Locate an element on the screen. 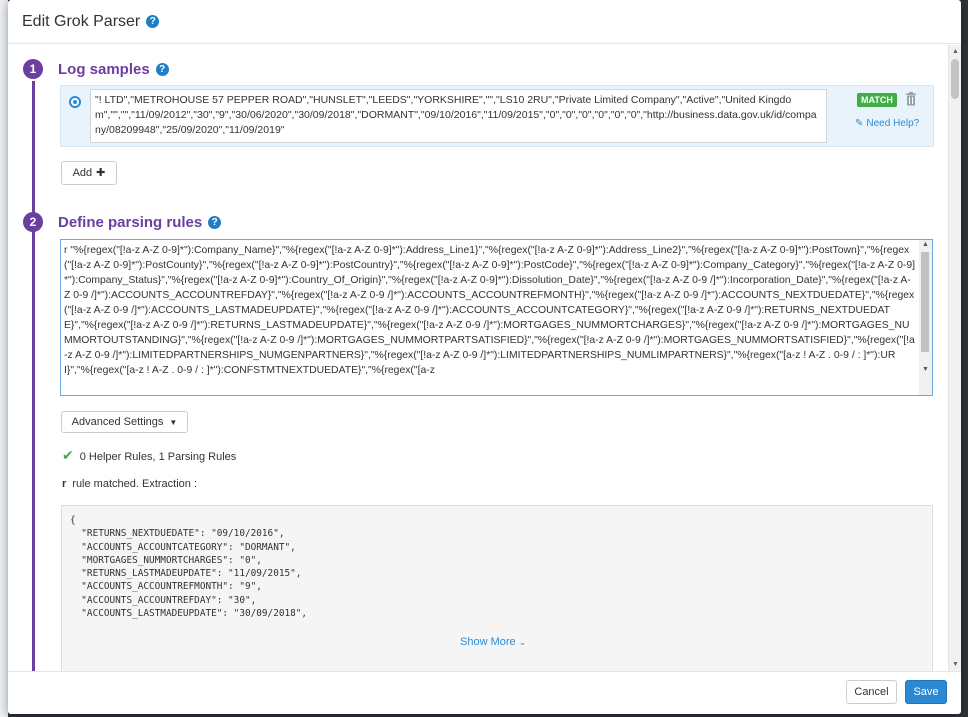 This screenshot has width=968, height=717. caret-down-icon: ▼ is located at coordinates (173, 422).